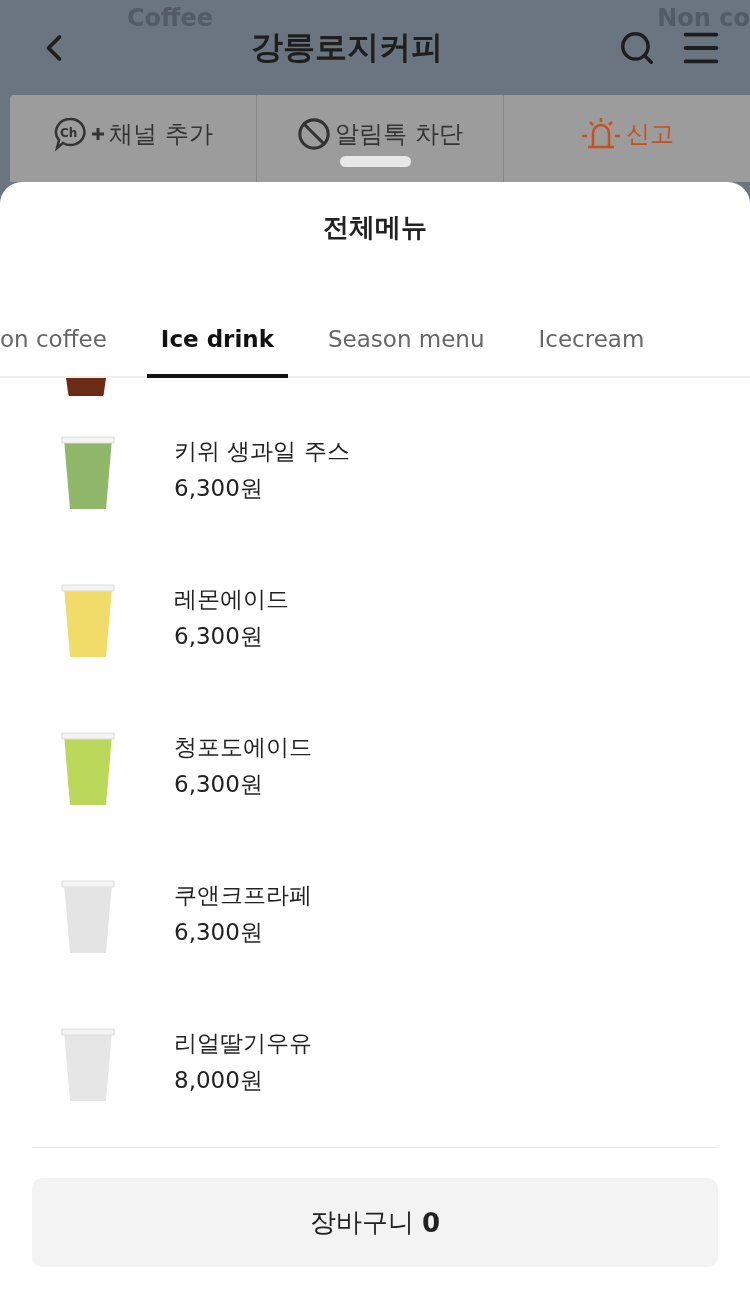 The width and height of the screenshot is (750, 1301). Describe the element at coordinates (243, 895) in the screenshot. I see `item-name: 쿠앤크프라페` at that location.